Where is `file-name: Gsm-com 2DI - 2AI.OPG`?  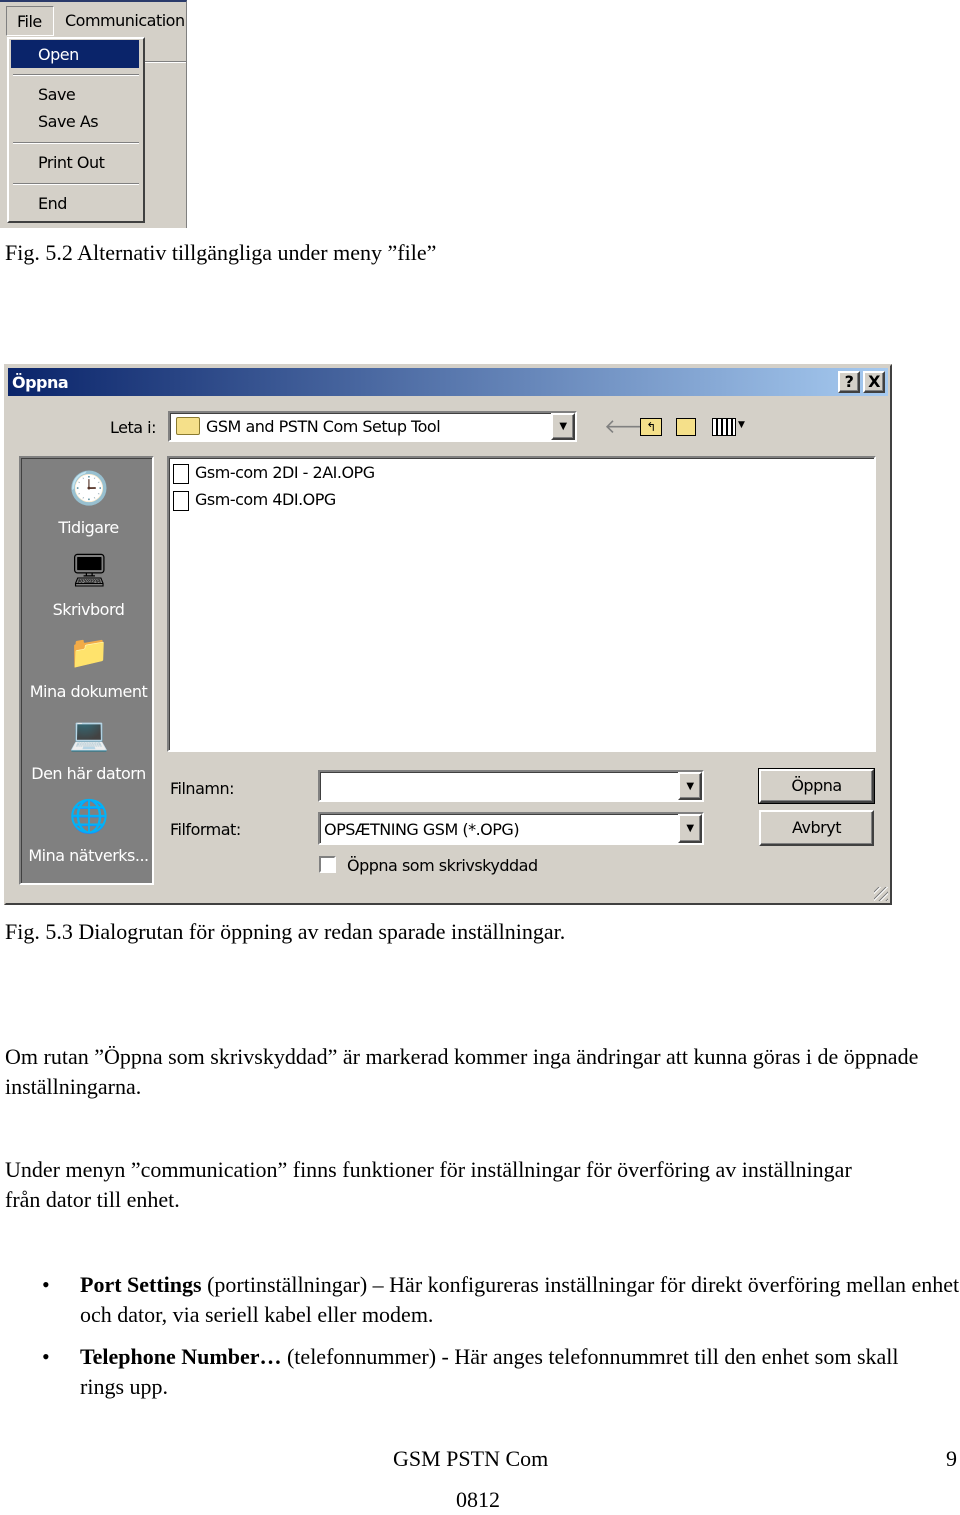
file-name: Gsm-com 2DI - 2AI.OPG is located at coordinates (285, 472).